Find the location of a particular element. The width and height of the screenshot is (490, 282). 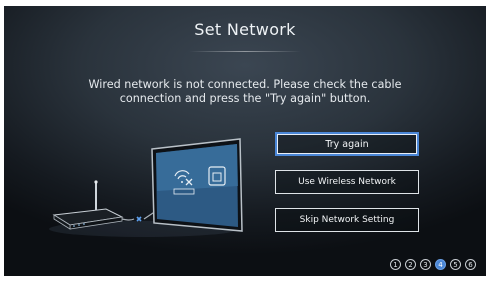

step-3: 3 is located at coordinates (425, 264).